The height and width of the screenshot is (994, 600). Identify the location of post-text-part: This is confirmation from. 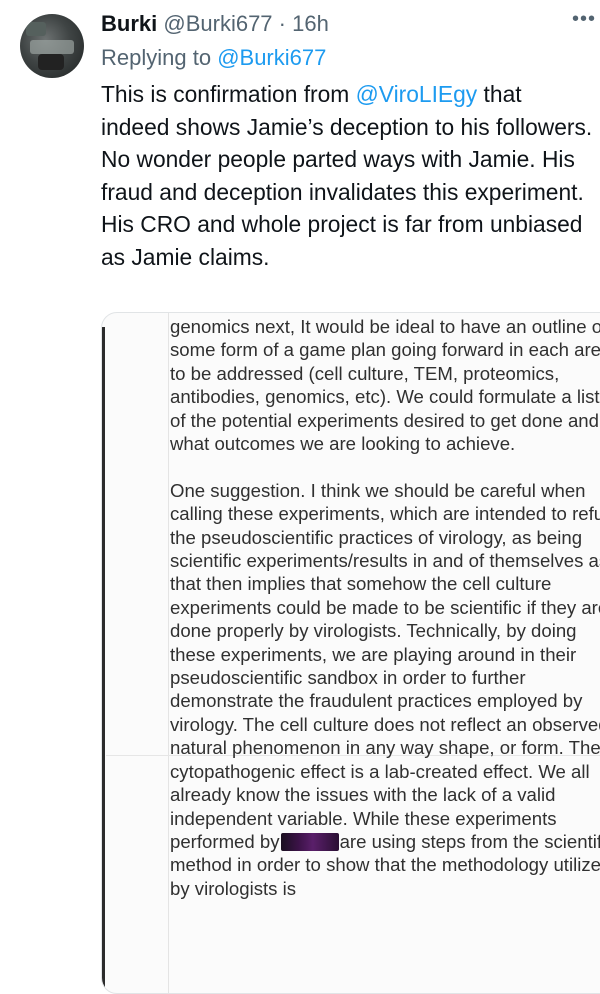
(228, 94).